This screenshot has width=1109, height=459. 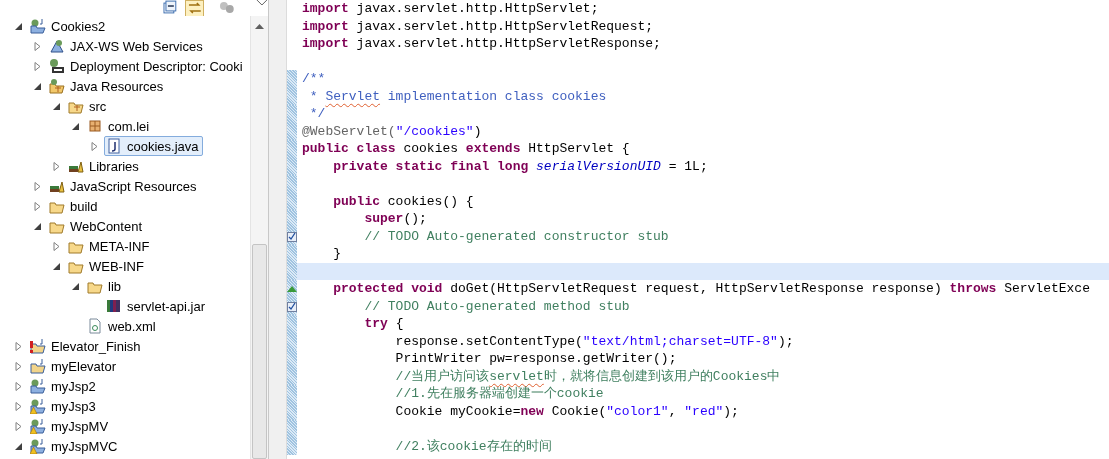 I want to click on collapse-all-icon, so click(x=170, y=7).